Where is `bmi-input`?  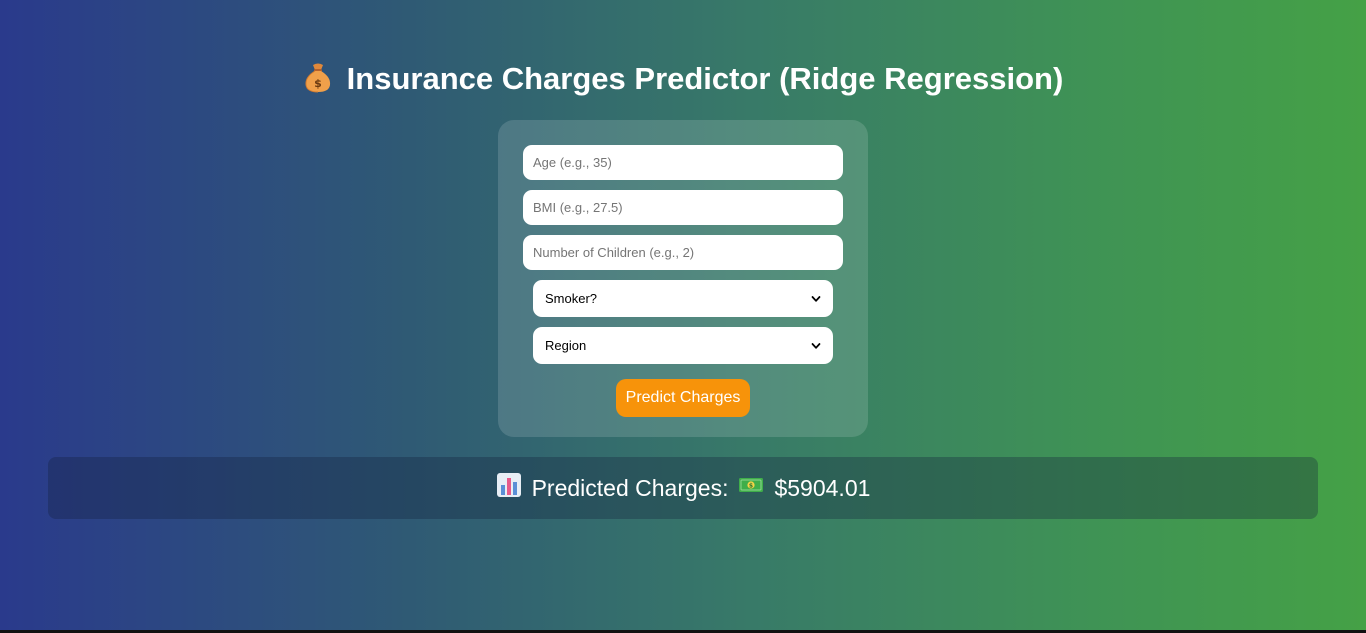 bmi-input is located at coordinates (683, 207).